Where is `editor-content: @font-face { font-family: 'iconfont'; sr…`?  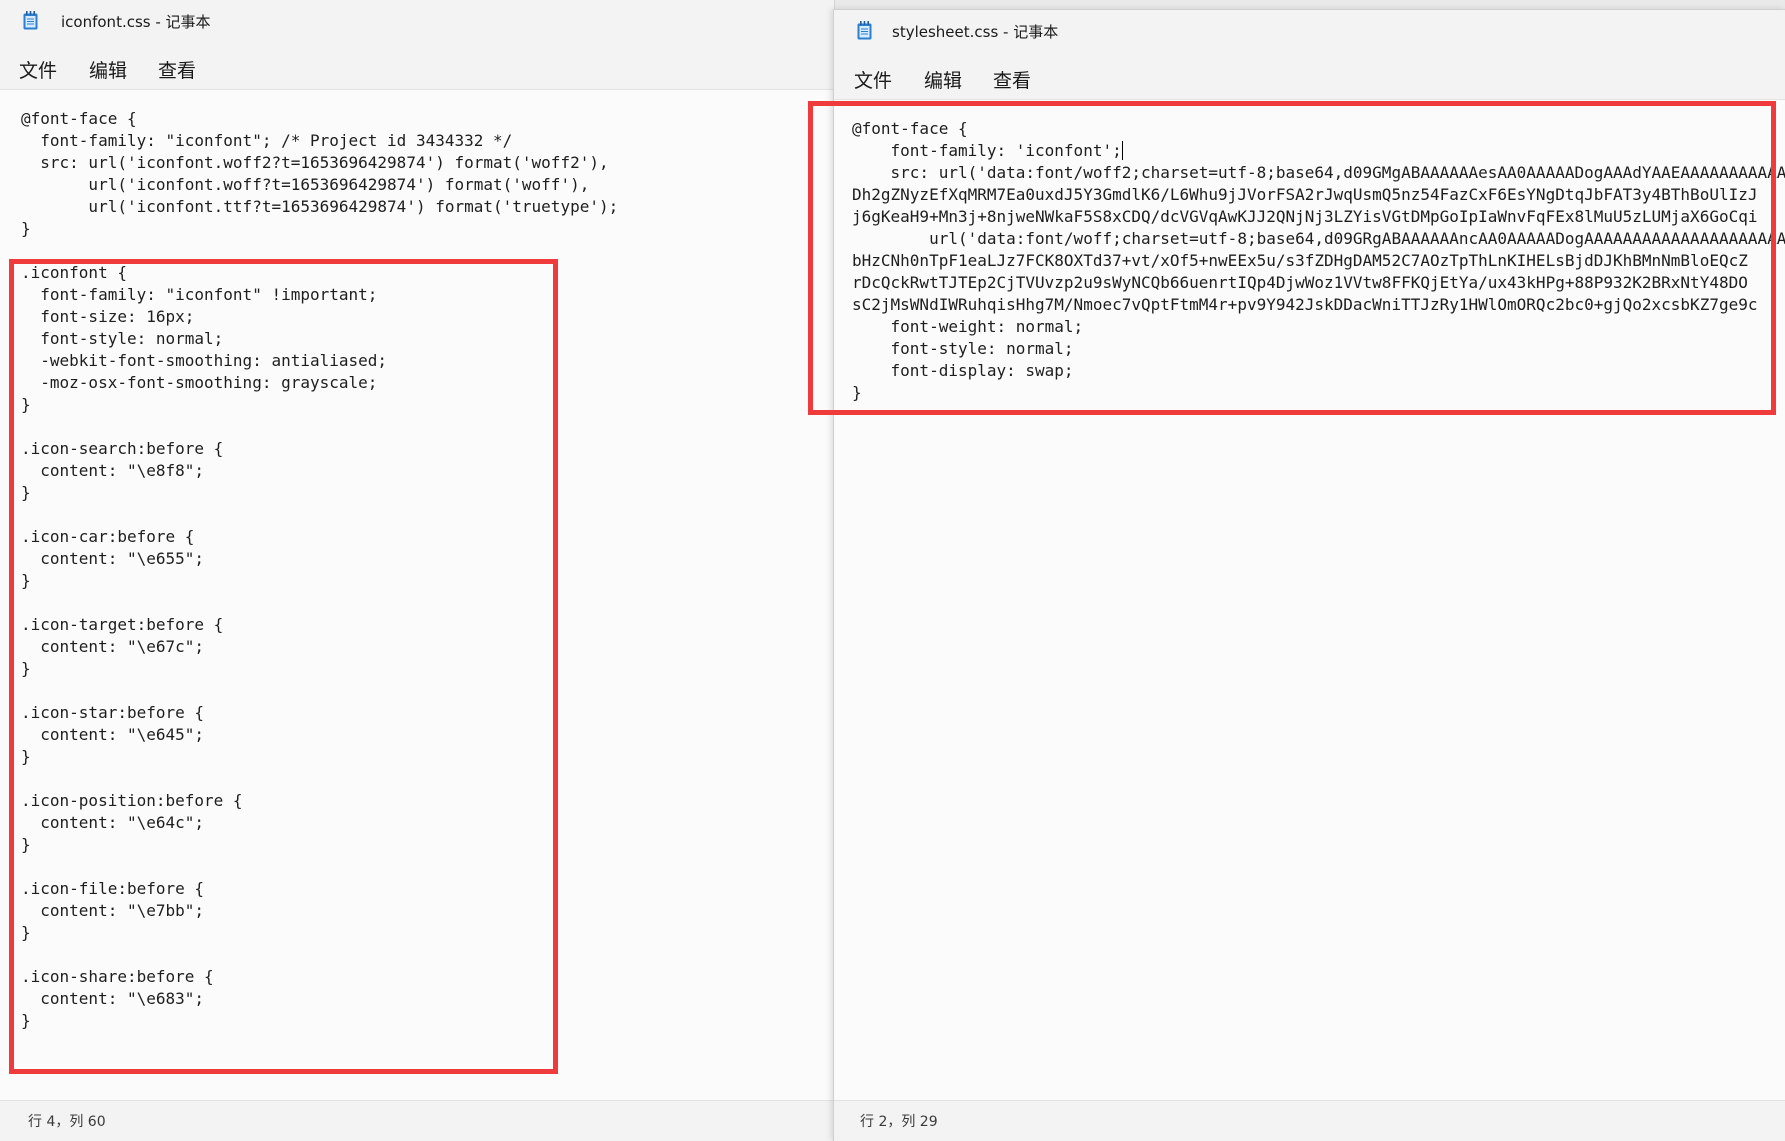 editor-content: @font-face { font-family: 'iconfont'; sr… is located at coordinates (1318, 261).